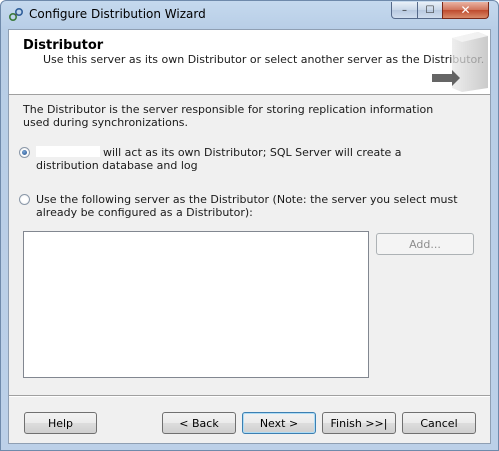 The height and width of the screenshot is (451, 499). Describe the element at coordinates (460, 62) in the screenshot. I see `server-icon` at that location.